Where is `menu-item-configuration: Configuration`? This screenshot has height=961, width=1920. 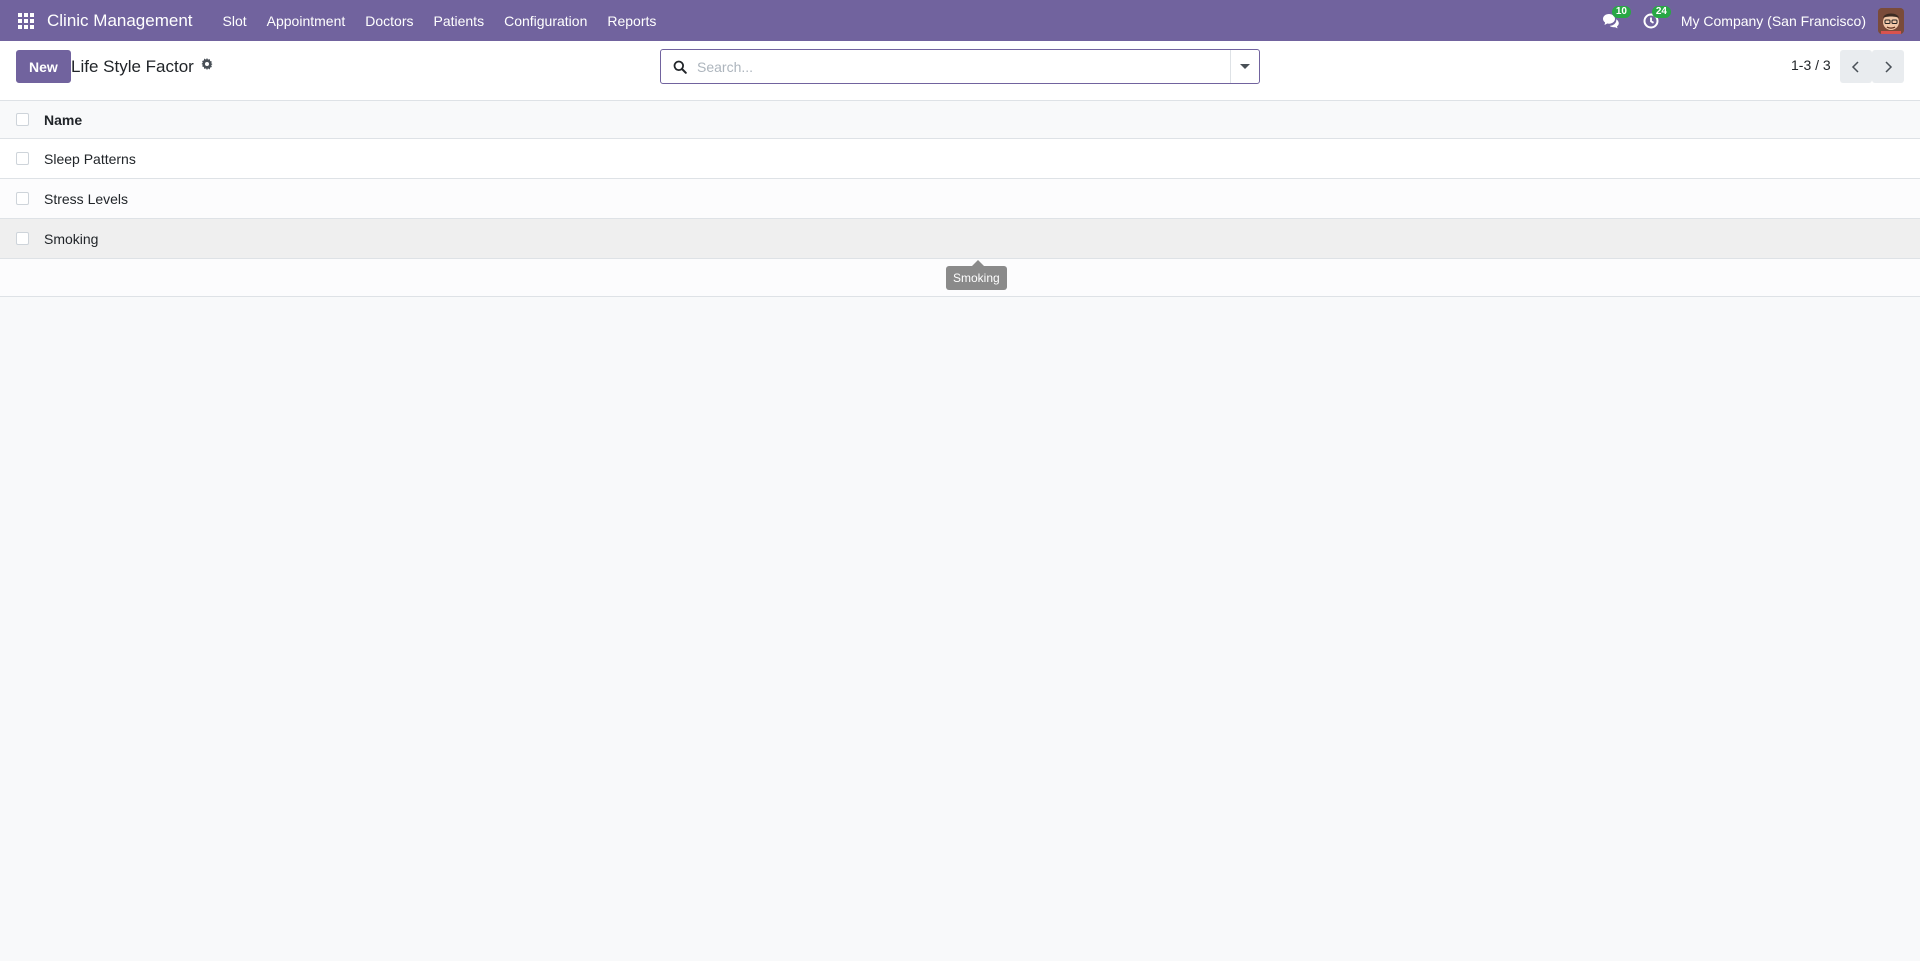
menu-item-configuration: Configuration is located at coordinates (545, 20).